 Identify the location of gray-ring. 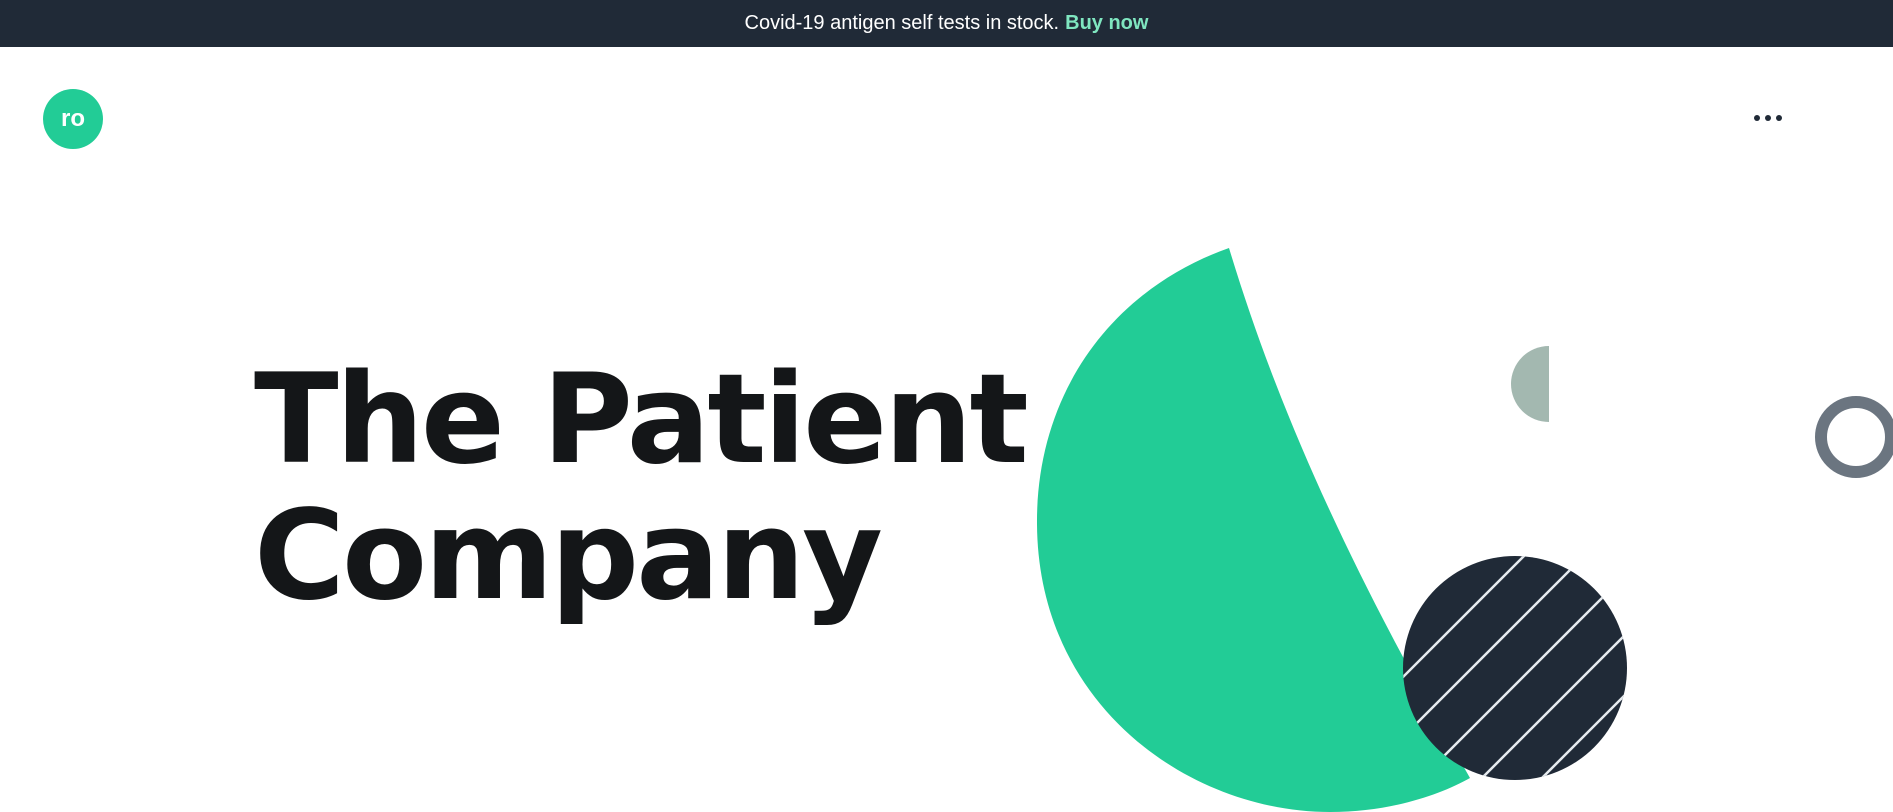
(1854, 437).